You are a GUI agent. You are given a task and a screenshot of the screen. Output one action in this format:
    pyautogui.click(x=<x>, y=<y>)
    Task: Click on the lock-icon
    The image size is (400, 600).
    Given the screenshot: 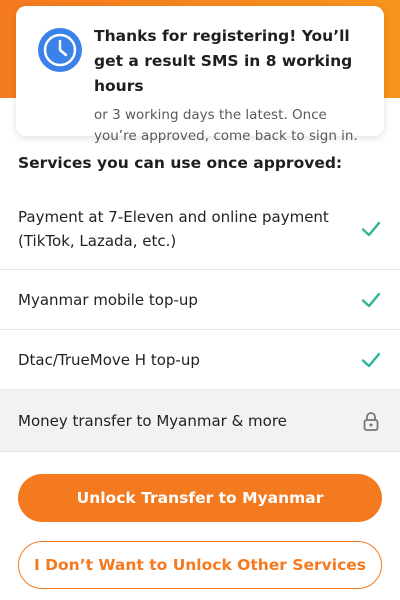 What is the action you would take?
    pyautogui.click(x=371, y=421)
    